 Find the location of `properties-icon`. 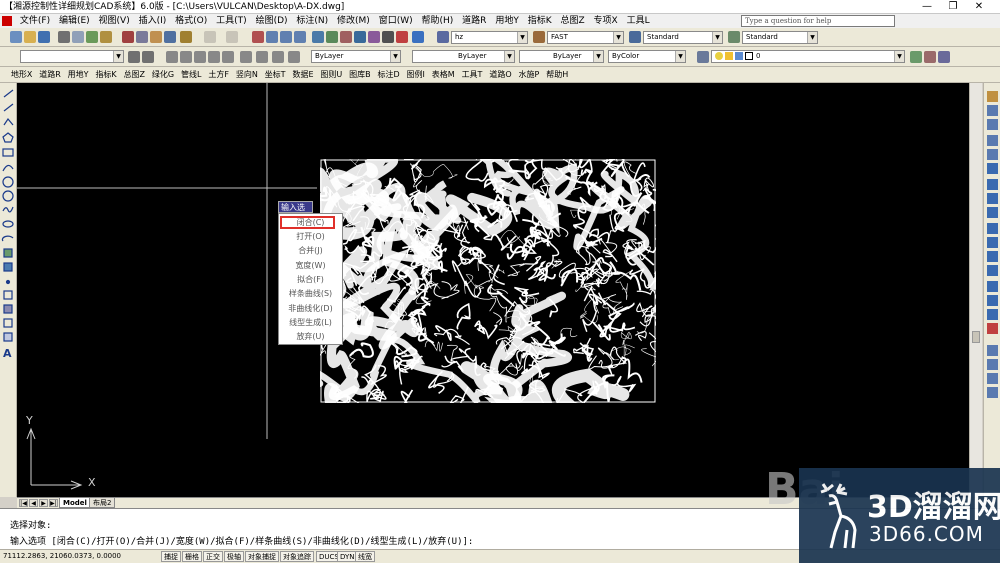

properties-icon is located at coordinates (318, 37).